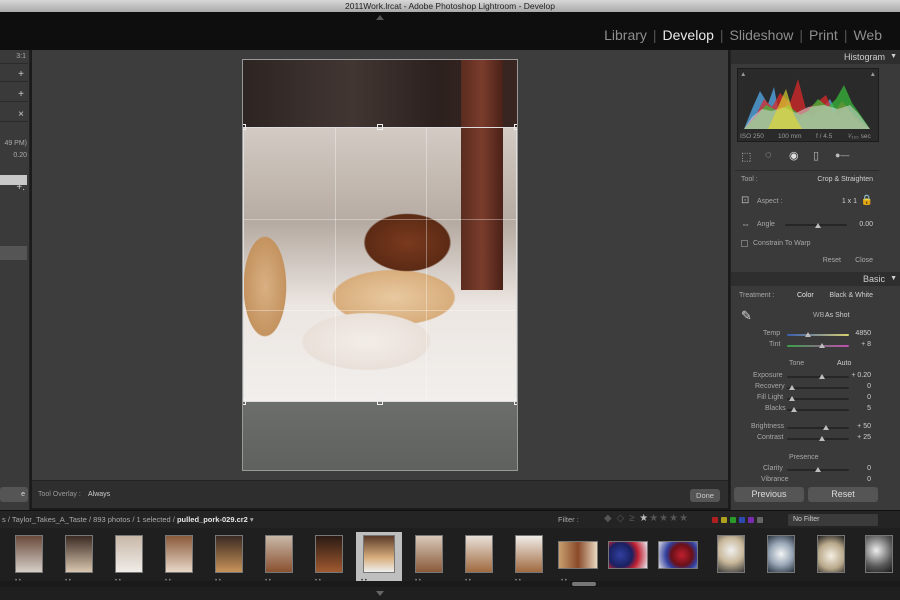 This screenshot has width=900, height=600. Describe the element at coordinates (864, 260) in the screenshot. I see `crop-close-button: Close` at that location.